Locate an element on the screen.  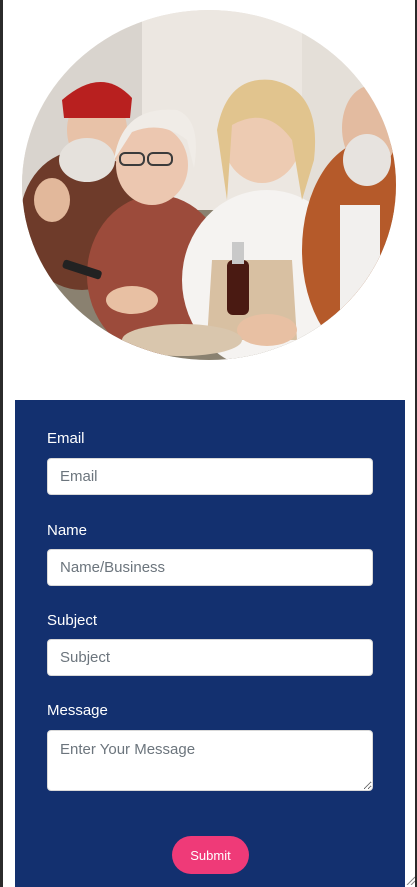
message-label: Message is located at coordinates (77, 710).